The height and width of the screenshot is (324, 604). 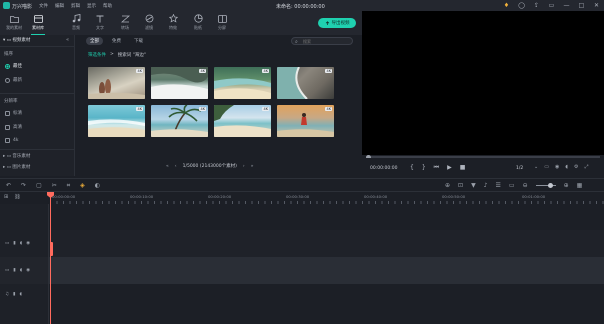 What do you see at coordinates (557, 167) in the screenshot?
I see `snapshot-icon: ◉` at bounding box center [557, 167].